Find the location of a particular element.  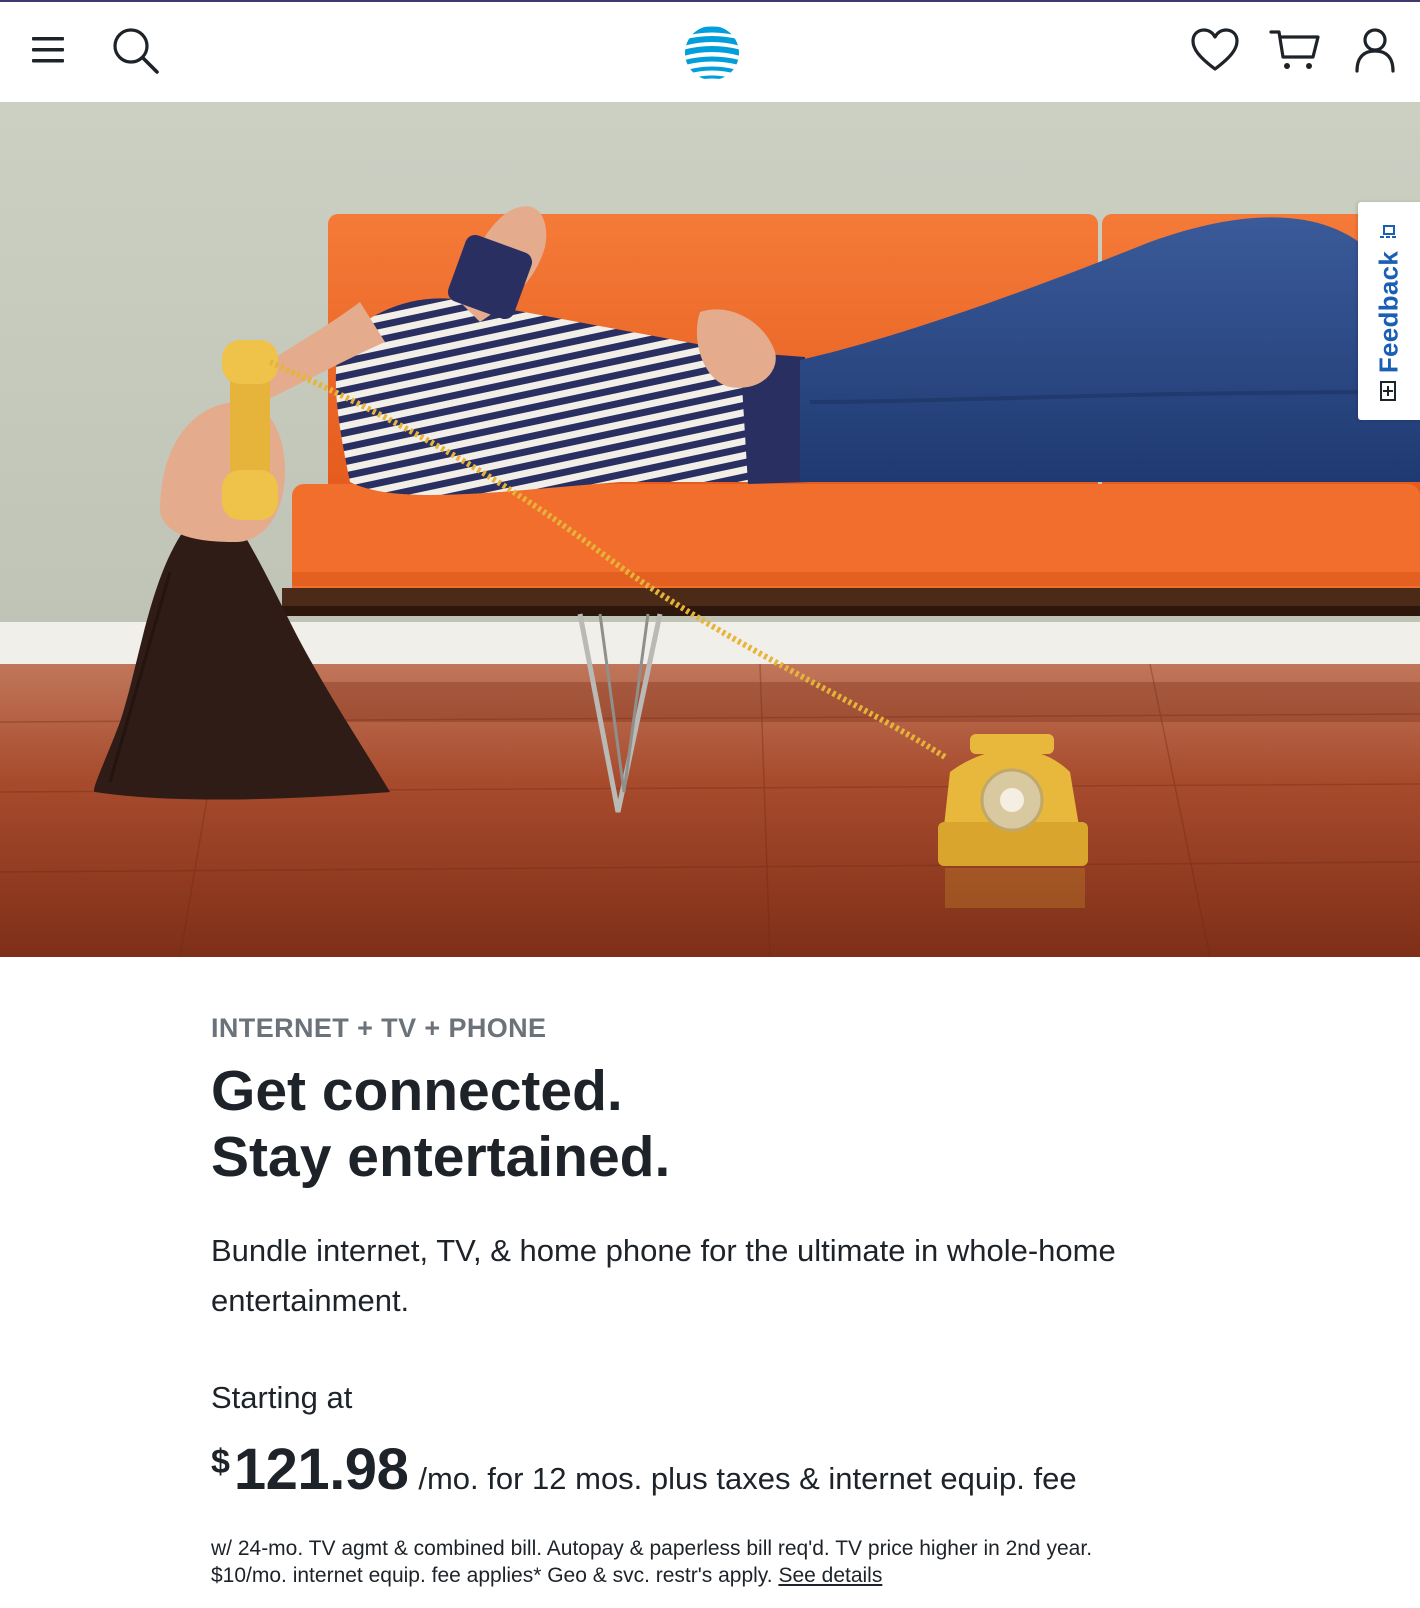

account-button is located at coordinates (1375, 50).